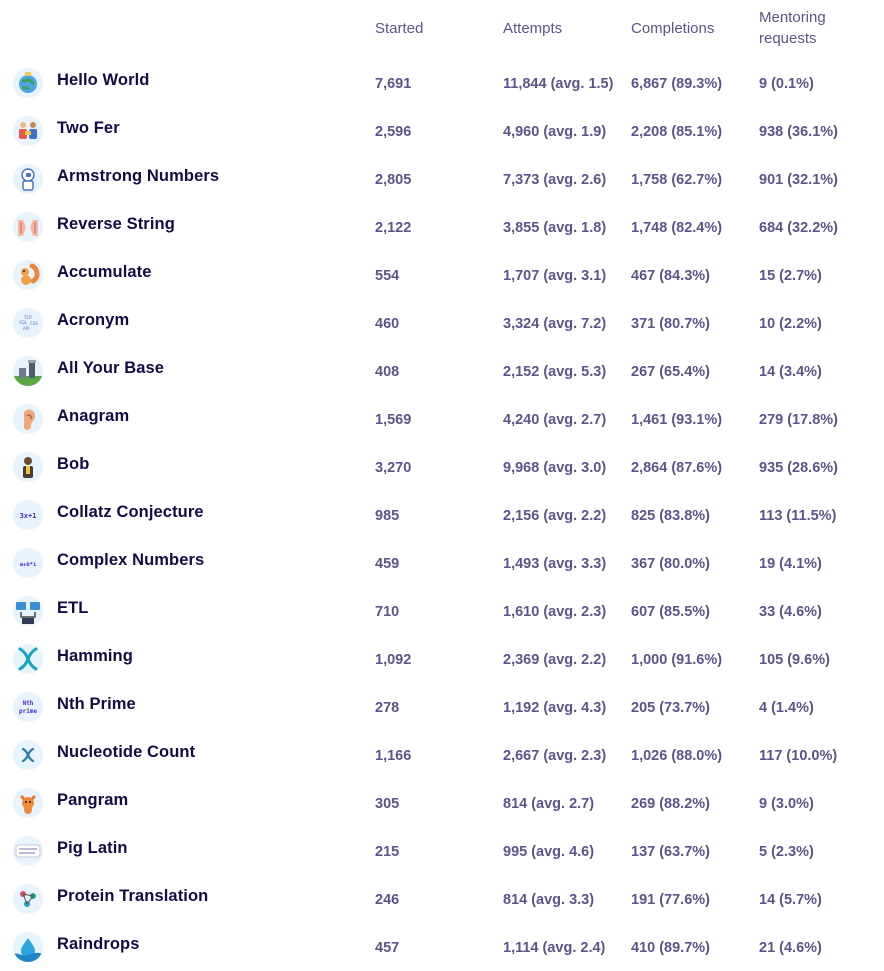 This screenshot has height=971, width=884. Describe the element at coordinates (110, 368) in the screenshot. I see `exercise-name-link: All Your Base` at that location.